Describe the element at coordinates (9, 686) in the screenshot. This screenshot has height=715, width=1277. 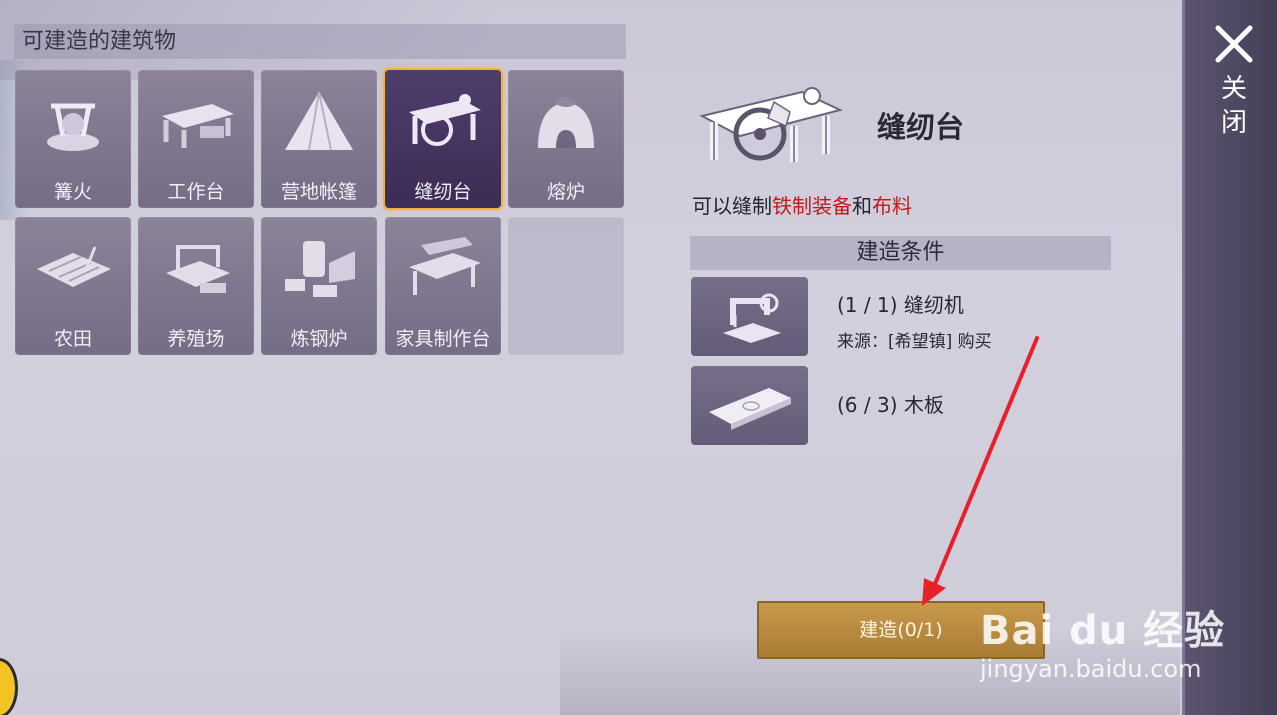
I see `corner-badge-icon` at that location.